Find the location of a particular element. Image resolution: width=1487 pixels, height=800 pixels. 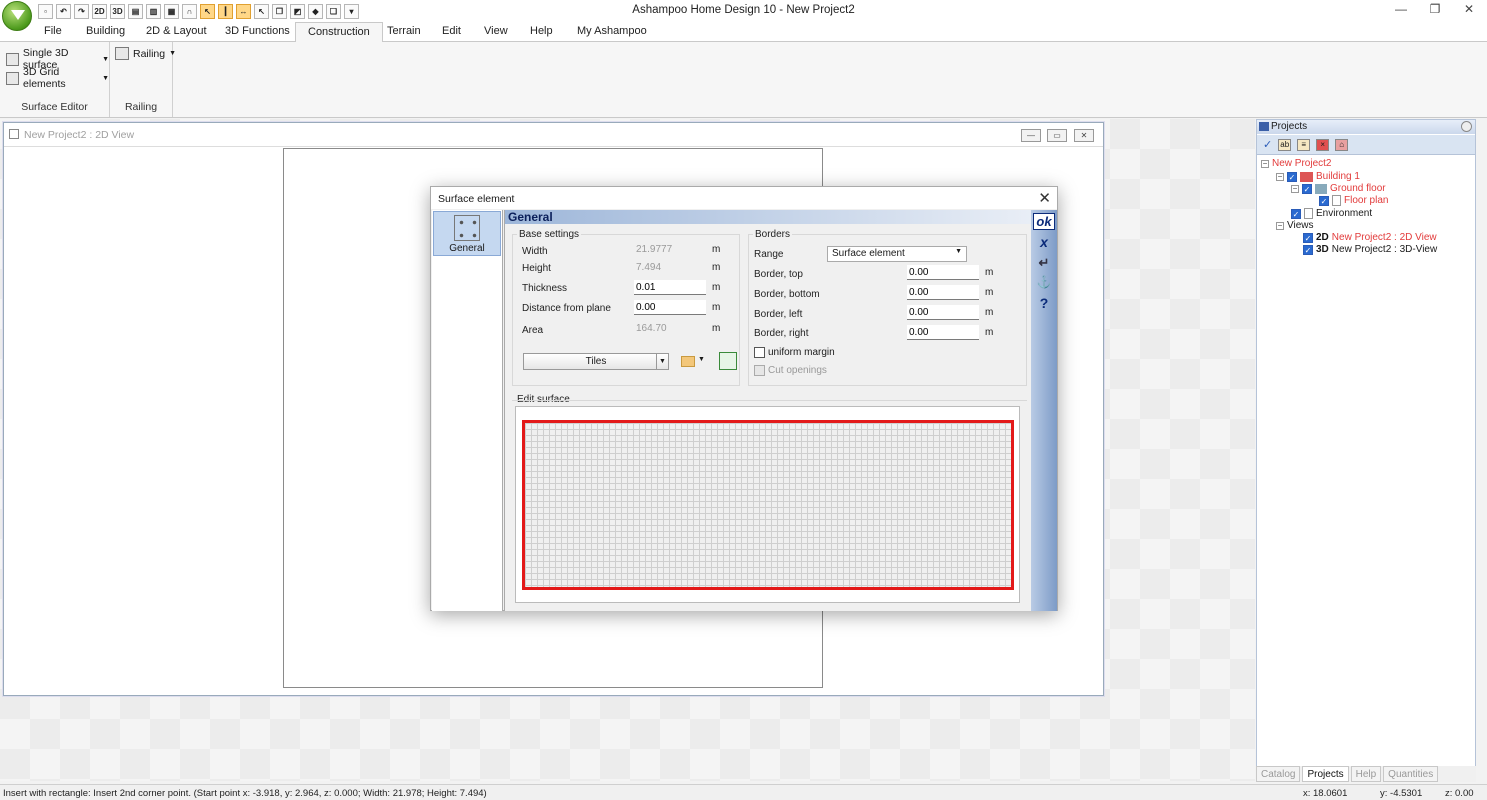

border-top-input is located at coordinates (943, 272).